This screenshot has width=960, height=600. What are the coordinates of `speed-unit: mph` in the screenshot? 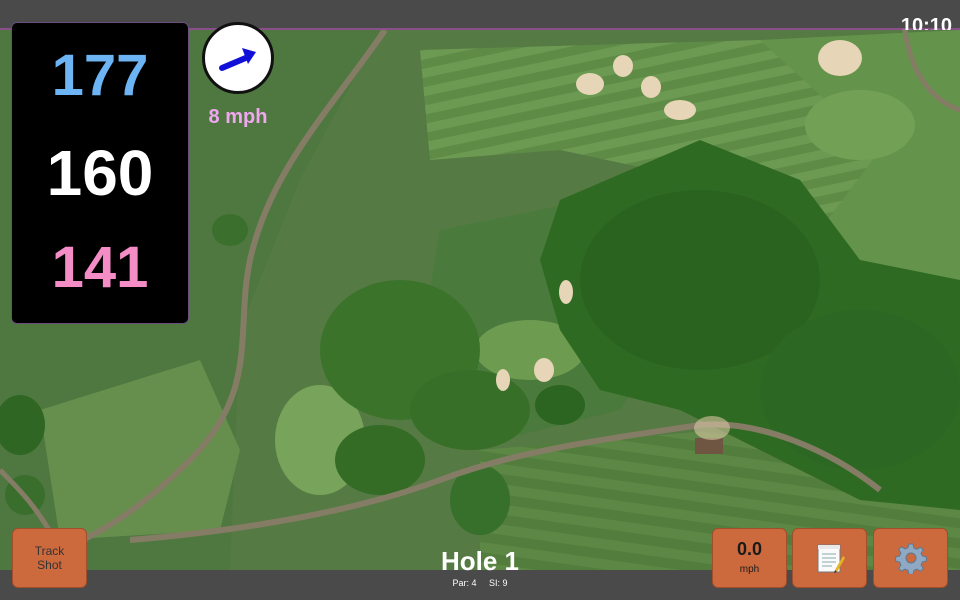 It's located at (749, 569).